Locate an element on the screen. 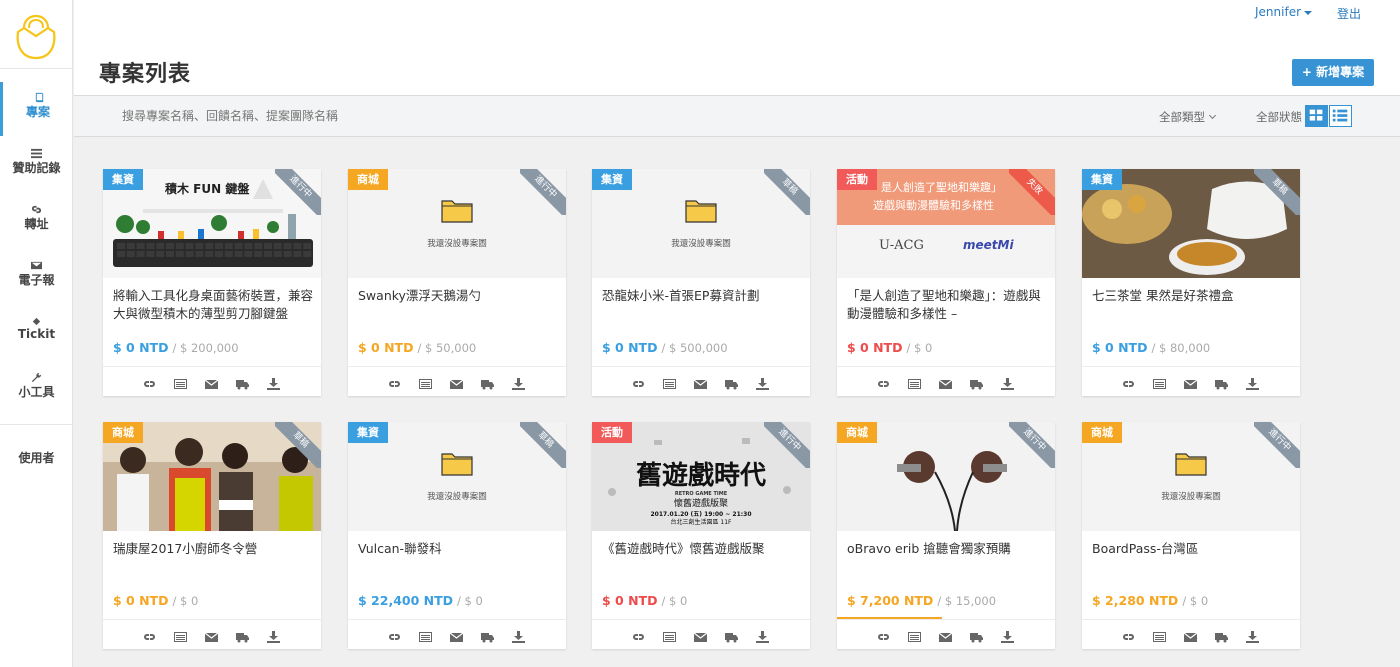 The height and width of the screenshot is (667, 1400). project-title: 《舊遊戲時代》懷舊遊戲版聚 is located at coordinates (702, 549).